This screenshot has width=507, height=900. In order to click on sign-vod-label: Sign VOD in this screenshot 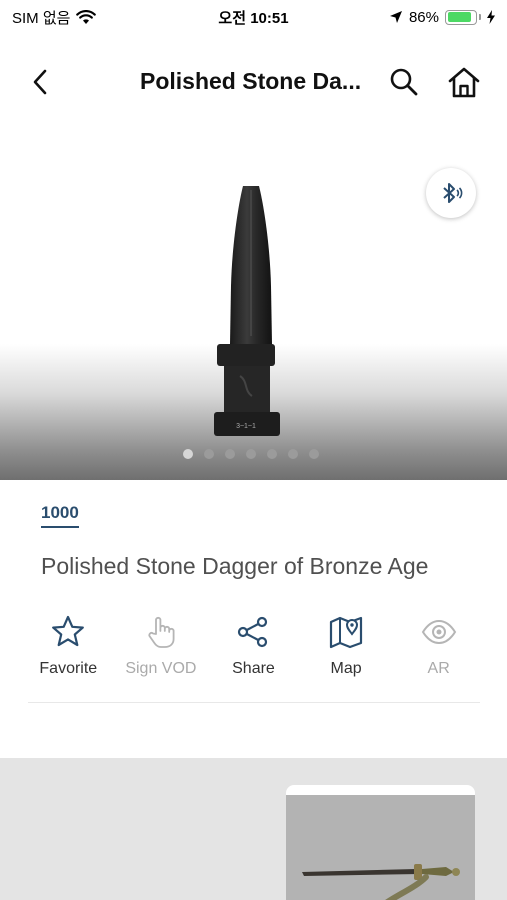, I will do `click(161, 668)`.